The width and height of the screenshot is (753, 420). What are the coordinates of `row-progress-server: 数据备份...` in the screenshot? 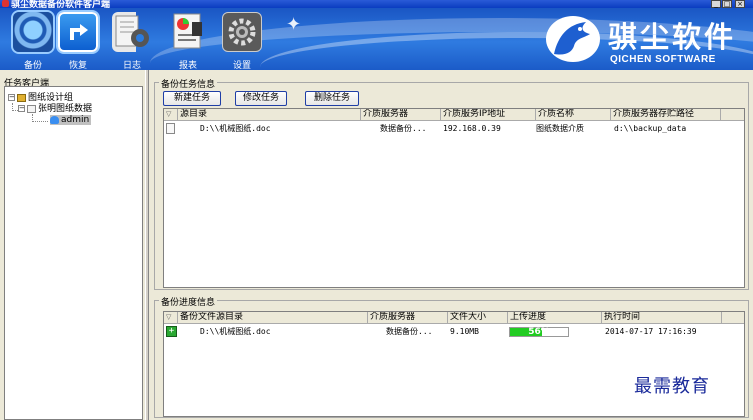 It's located at (409, 331).